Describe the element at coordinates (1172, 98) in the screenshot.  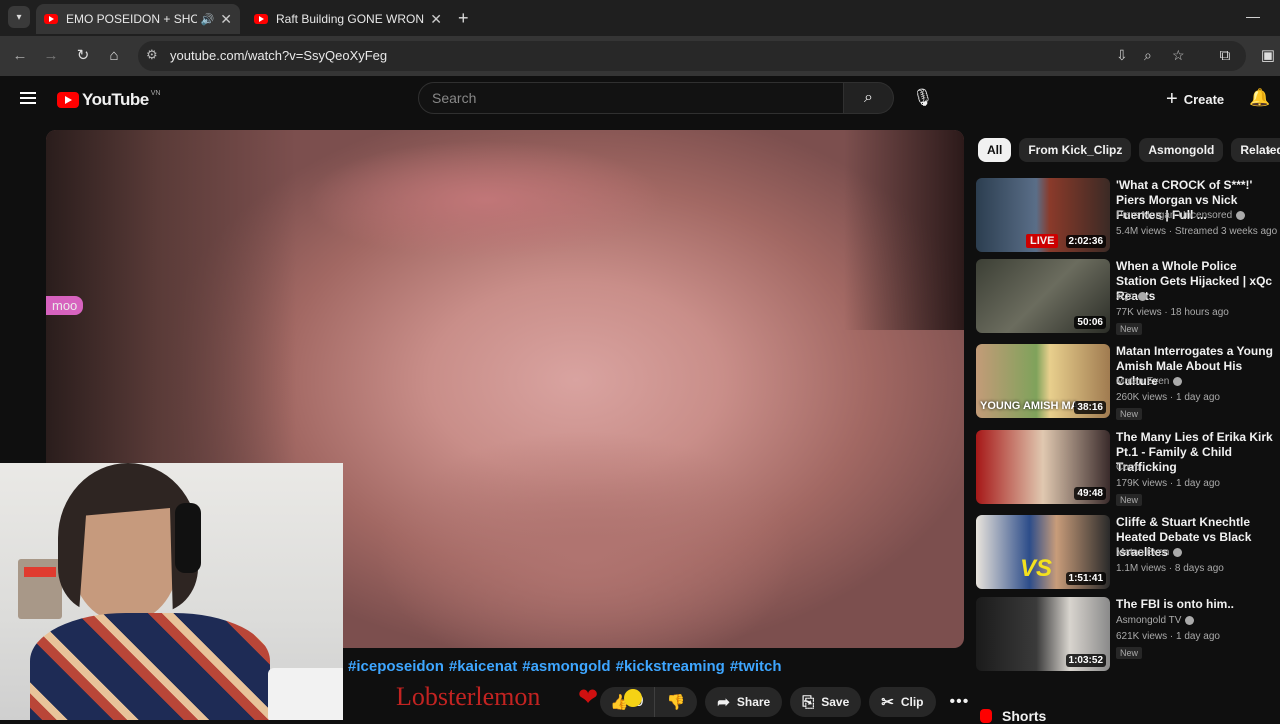
I see `plus-icon: +` at that location.